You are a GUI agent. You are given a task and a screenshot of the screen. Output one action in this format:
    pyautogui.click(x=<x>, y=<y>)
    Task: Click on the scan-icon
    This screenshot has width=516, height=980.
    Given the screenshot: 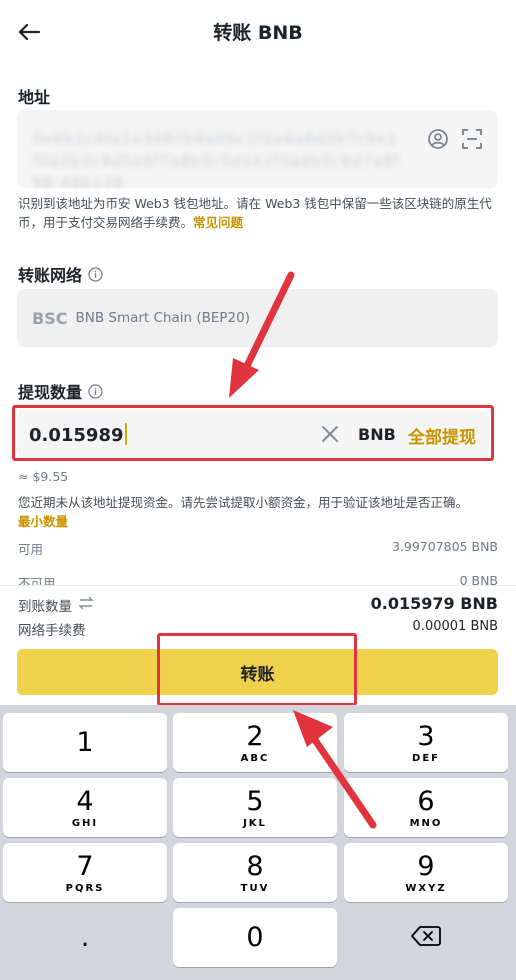 What is the action you would take?
    pyautogui.click(x=472, y=139)
    